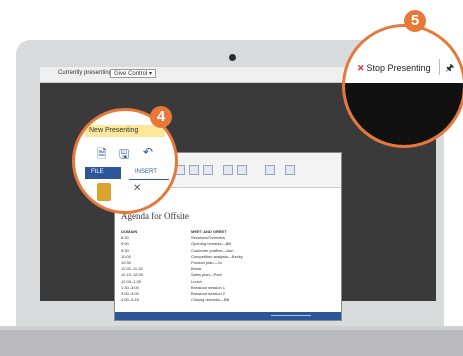 Image resolution: width=463 pixels, height=356 pixels. I want to click on table-cell: 3:00–4:00, so click(130, 293).